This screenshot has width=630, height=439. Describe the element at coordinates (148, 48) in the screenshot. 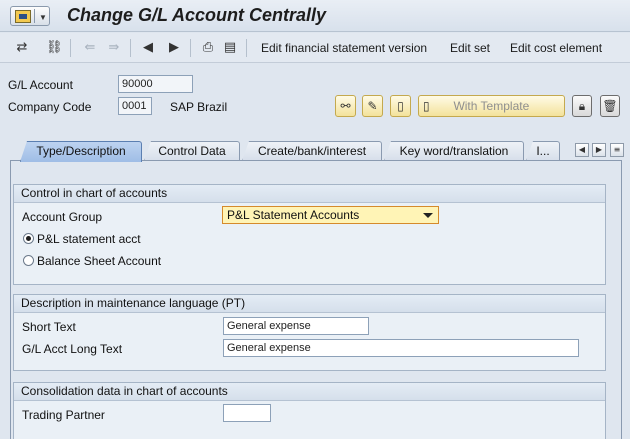

I see `previous-record-icon: ◀` at that location.